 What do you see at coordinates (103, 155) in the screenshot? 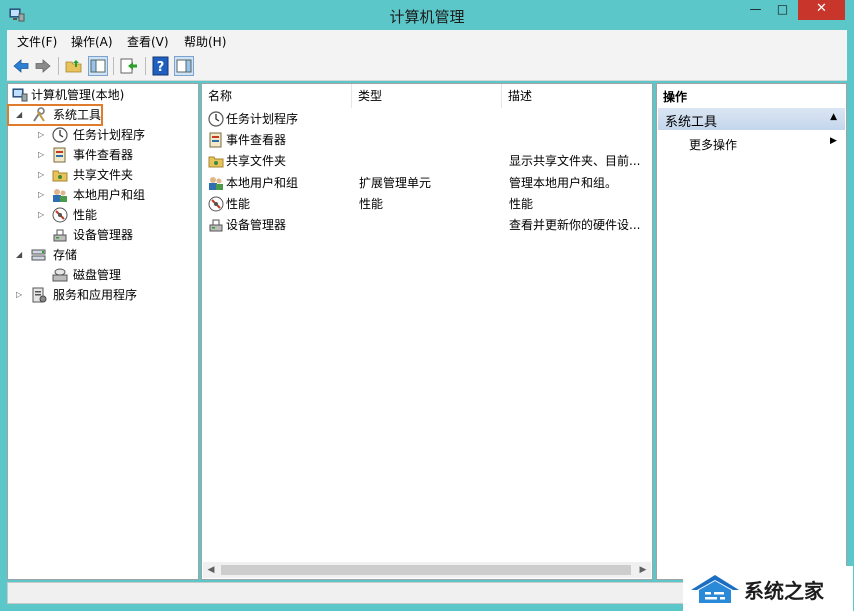
I see `tree-label: 事件查看器` at bounding box center [103, 155].